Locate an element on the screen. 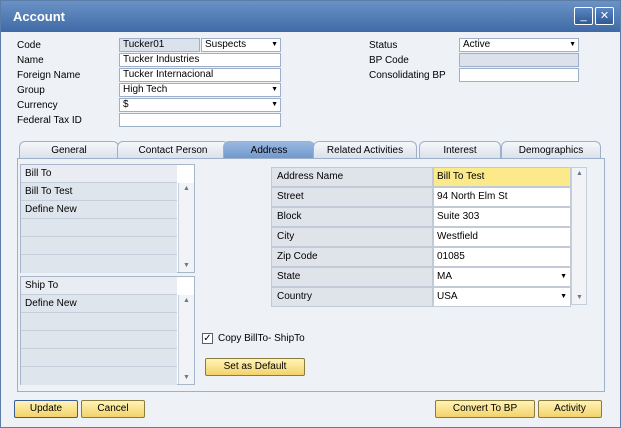  state-select: MA is located at coordinates (502, 277).